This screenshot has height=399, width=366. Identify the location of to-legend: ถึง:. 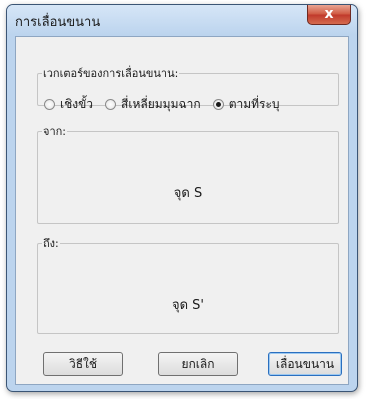
(51, 243).